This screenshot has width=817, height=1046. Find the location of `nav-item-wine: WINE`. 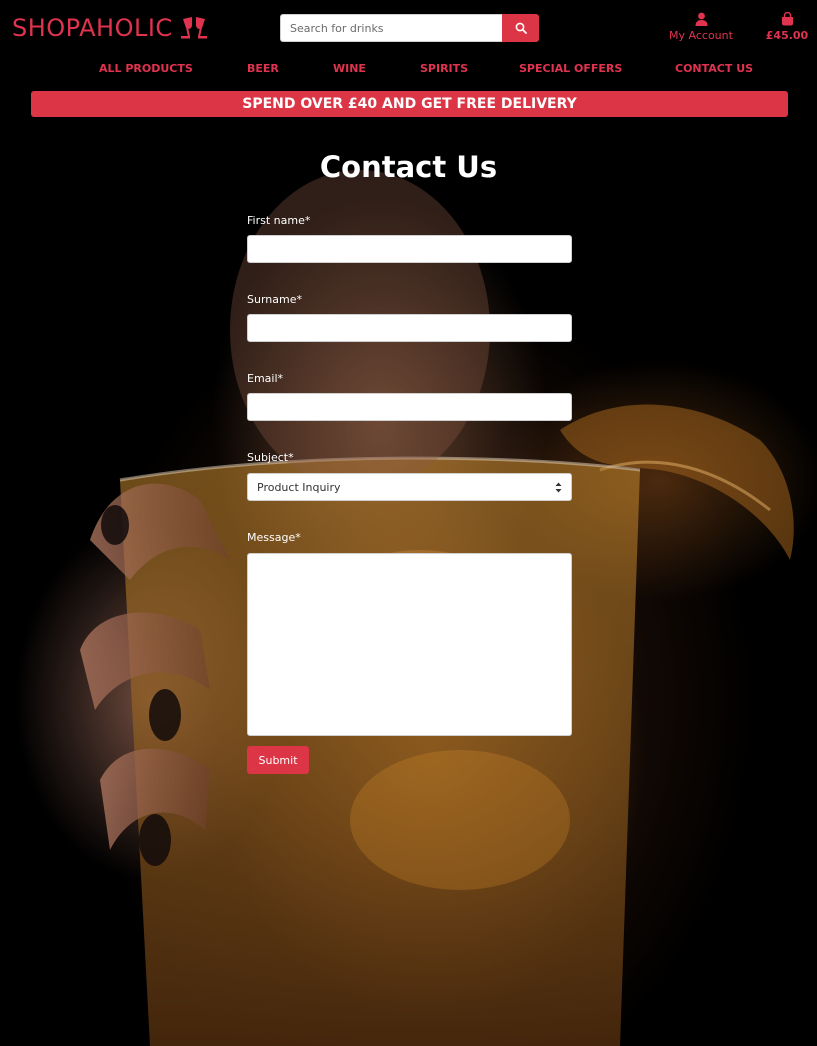

nav-item-wine: WINE is located at coordinates (349, 68).